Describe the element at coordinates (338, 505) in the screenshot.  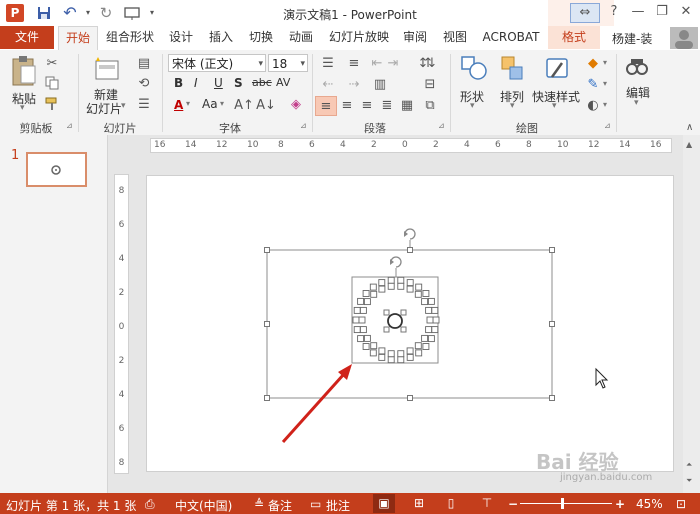
I see `comments-button: 批注` at that location.